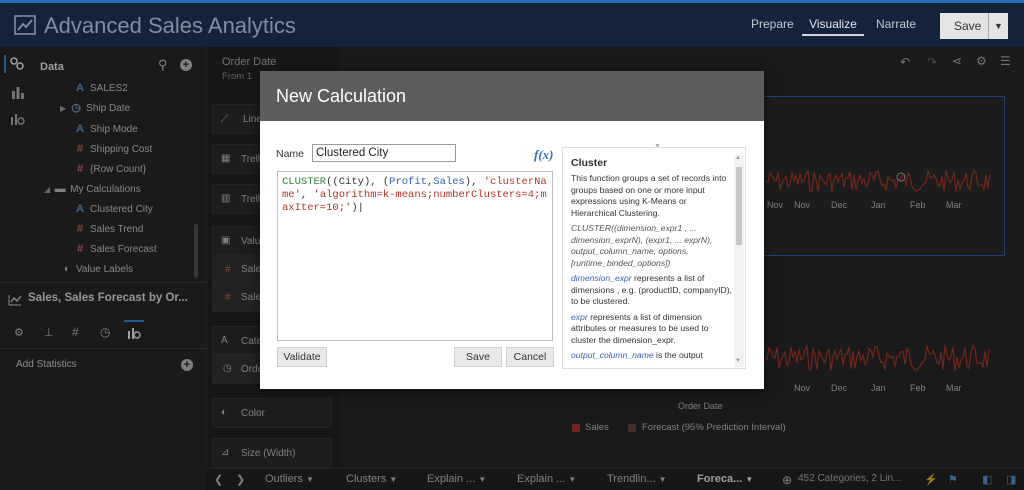 This screenshot has height=490, width=1024. I want to click on save-button-label: Save, so click(968, 26).